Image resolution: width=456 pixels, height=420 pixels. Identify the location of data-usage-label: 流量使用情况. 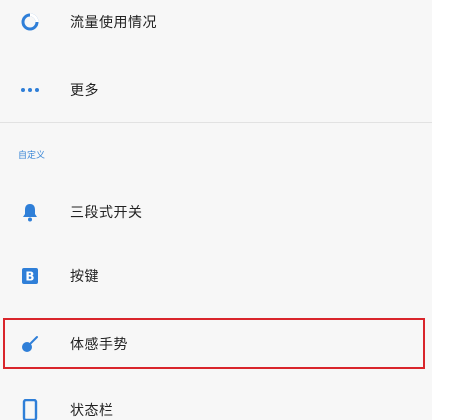
(113, 23).